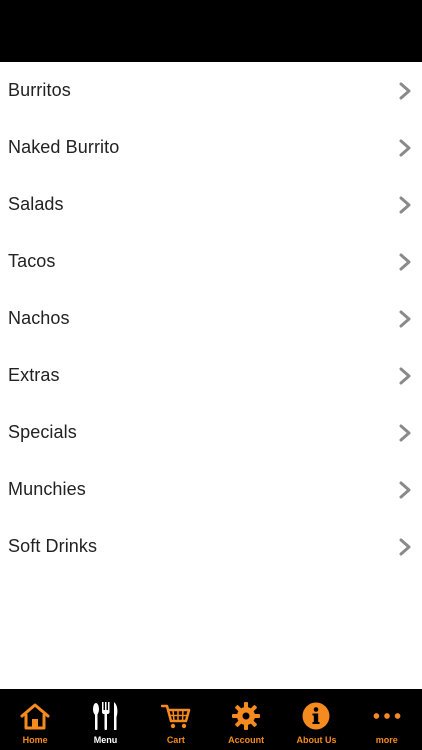  Describe the element at coordinates (211, 546) in the screenshot. I see `menu-item-soft-drinks: Soft Drinks` at that location.